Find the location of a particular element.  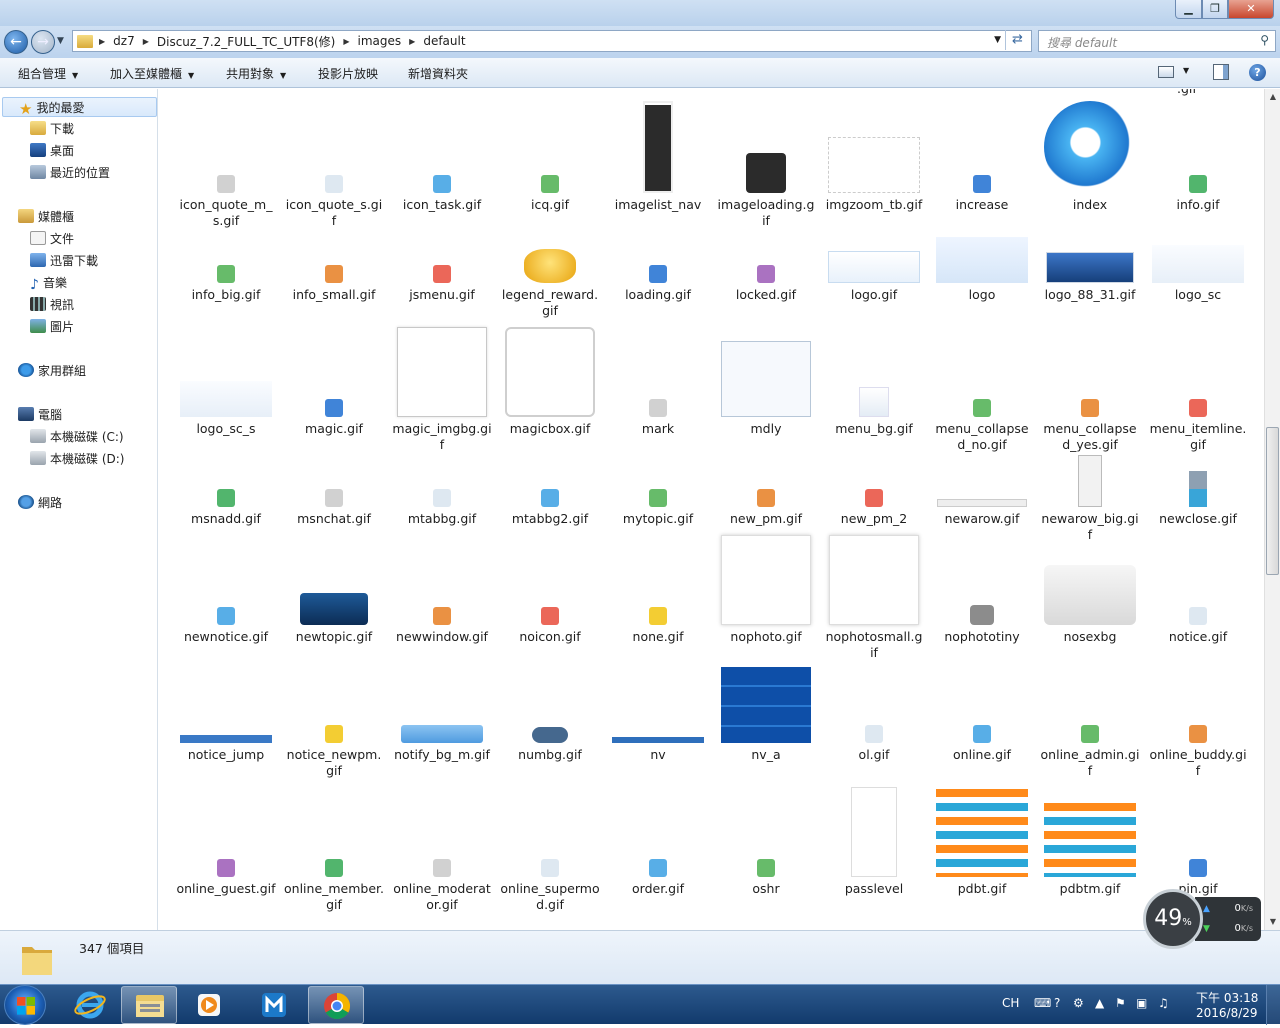

clock-time: 下午 03:18 is located at coordinates (1227, 997).